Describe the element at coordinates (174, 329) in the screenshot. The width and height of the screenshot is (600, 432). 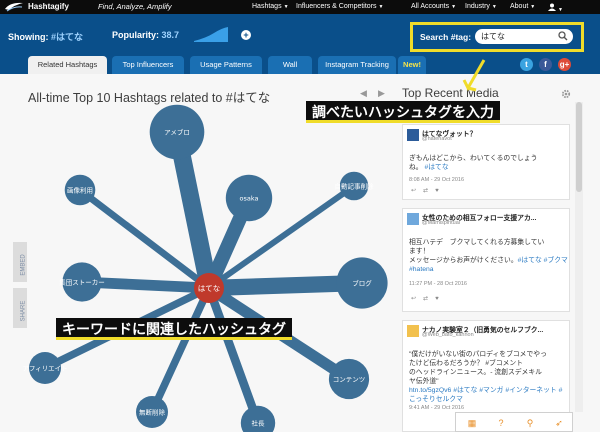
I see `related-callout: キーワードに関連したハッシュタグ` at that location.